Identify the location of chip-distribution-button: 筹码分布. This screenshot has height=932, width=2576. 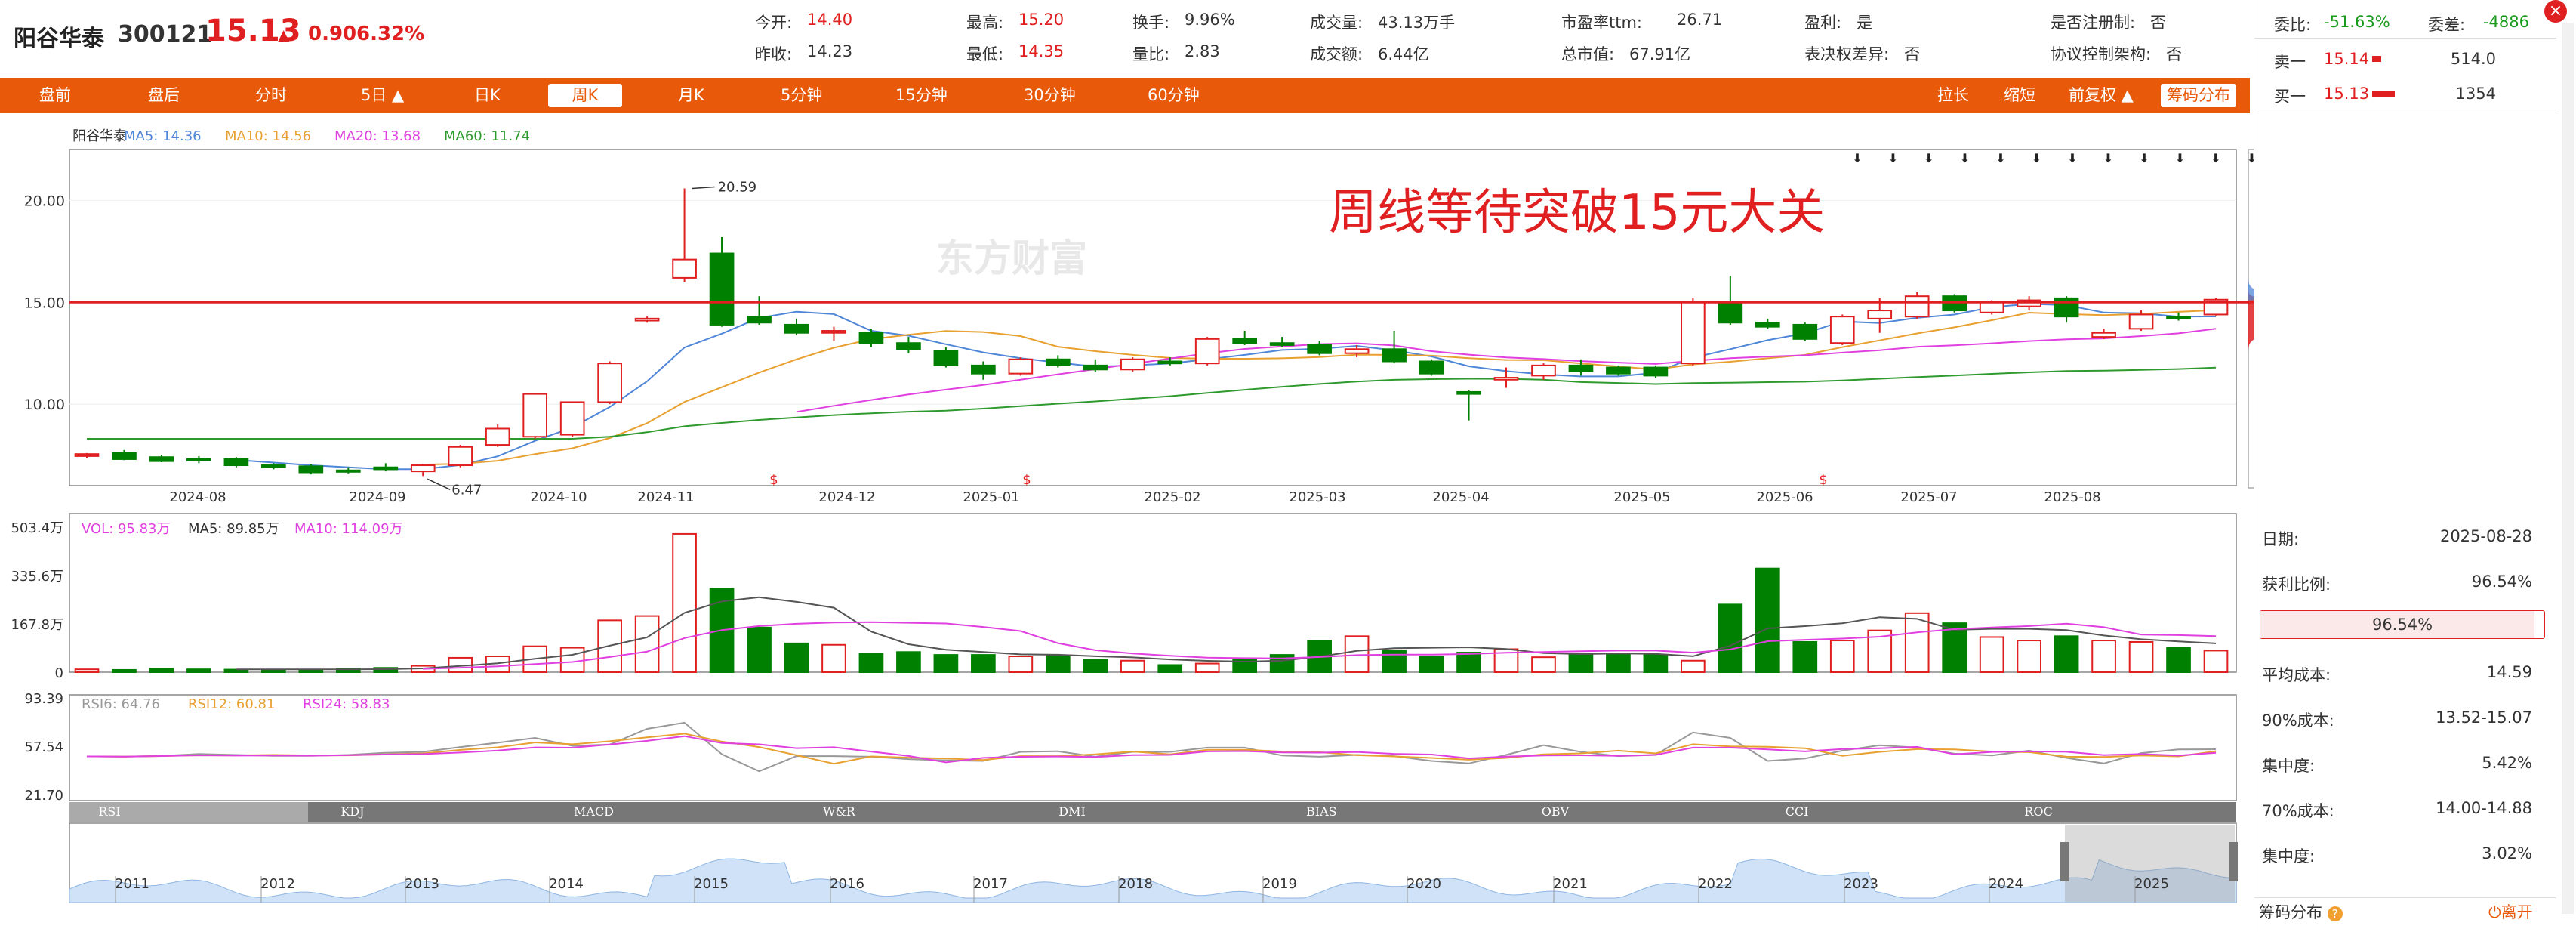
(2198, 95).